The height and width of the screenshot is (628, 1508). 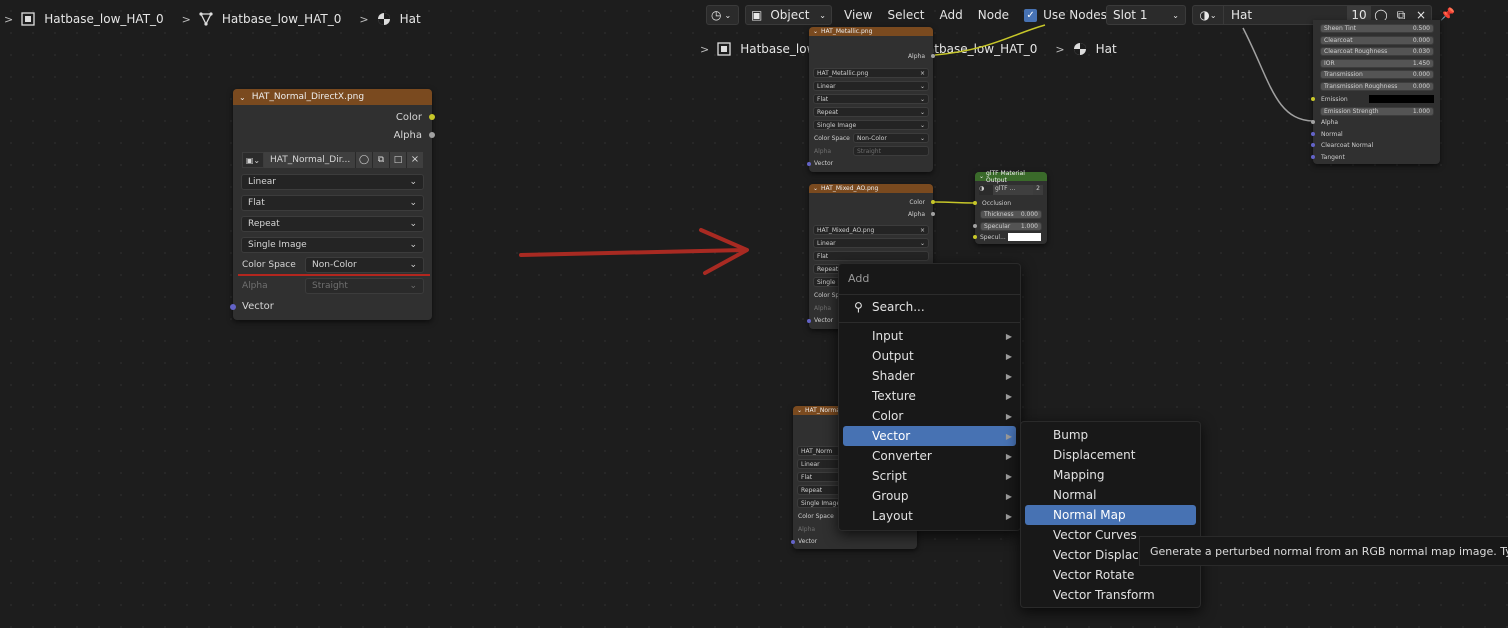 I want to click on vector-item-normal: Normal, so click(x=1110, y=495).